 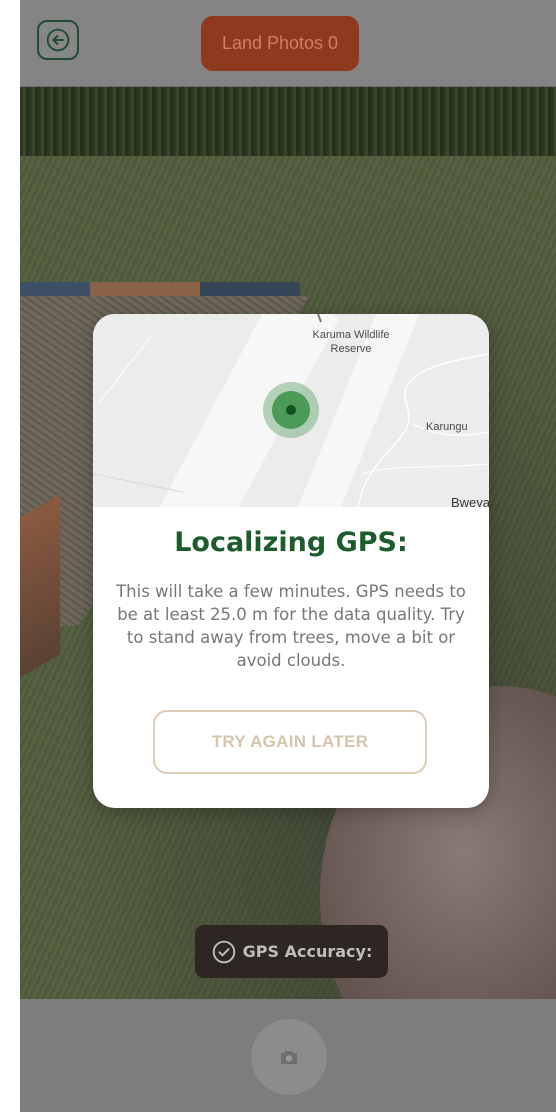 I want to click on preview-curb-side, so click(x=40, y=586).